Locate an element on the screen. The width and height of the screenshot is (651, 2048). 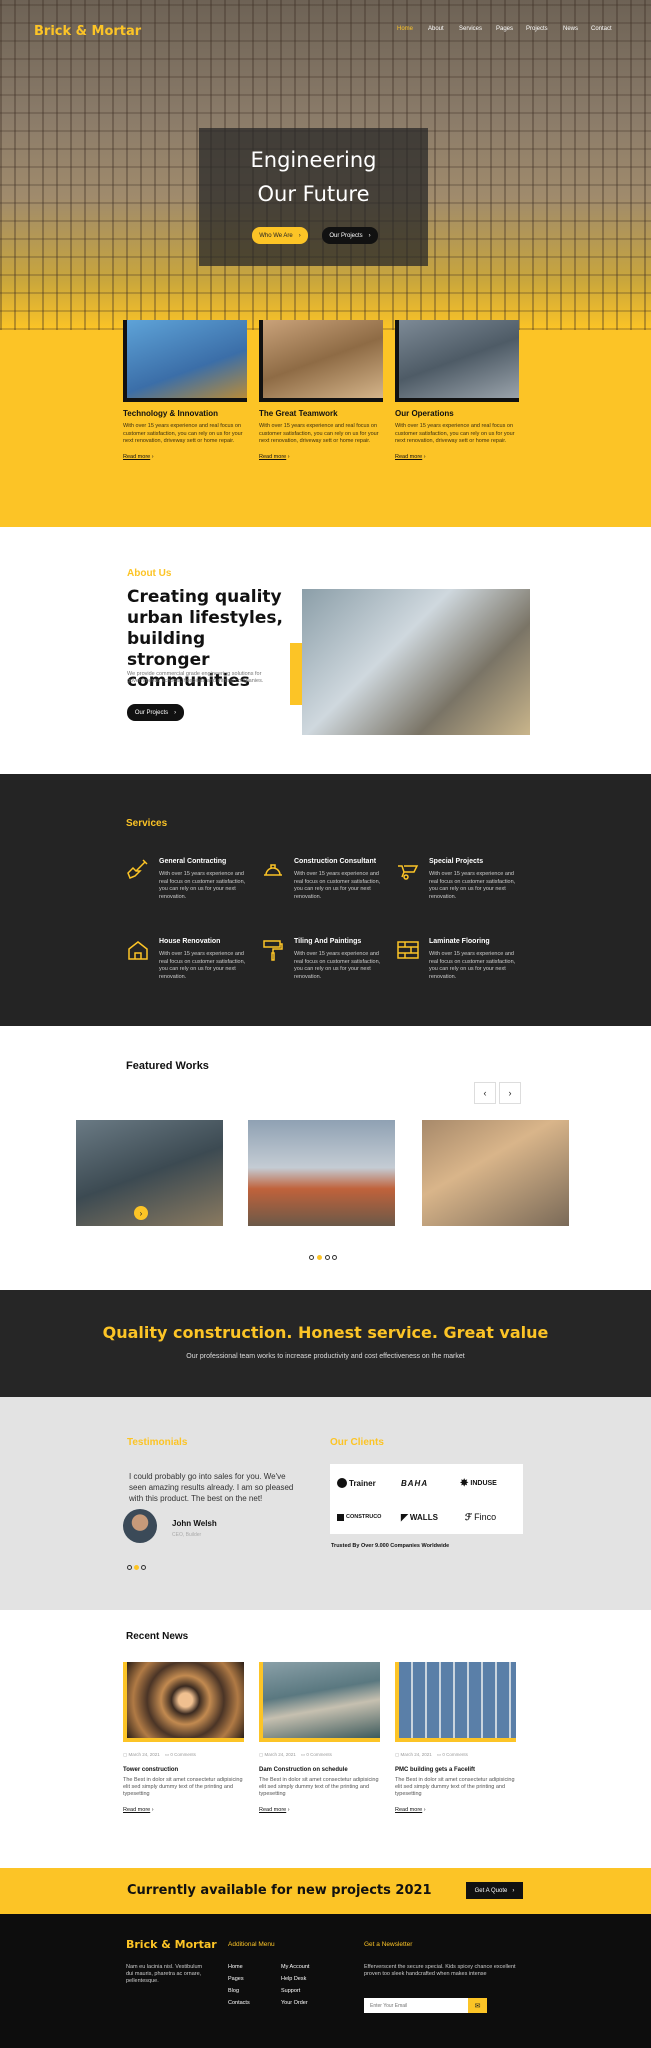
footer-link-home: Home is located at coordinates (235, 1967).